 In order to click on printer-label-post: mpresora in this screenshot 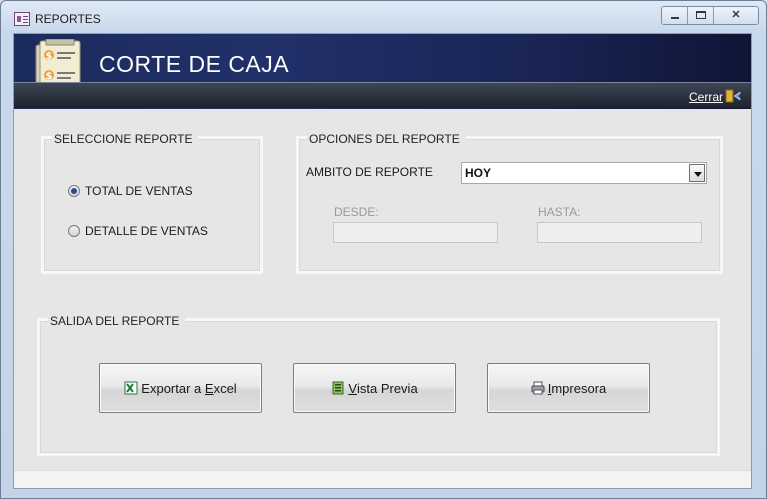, I will do `click(579, 388)`.